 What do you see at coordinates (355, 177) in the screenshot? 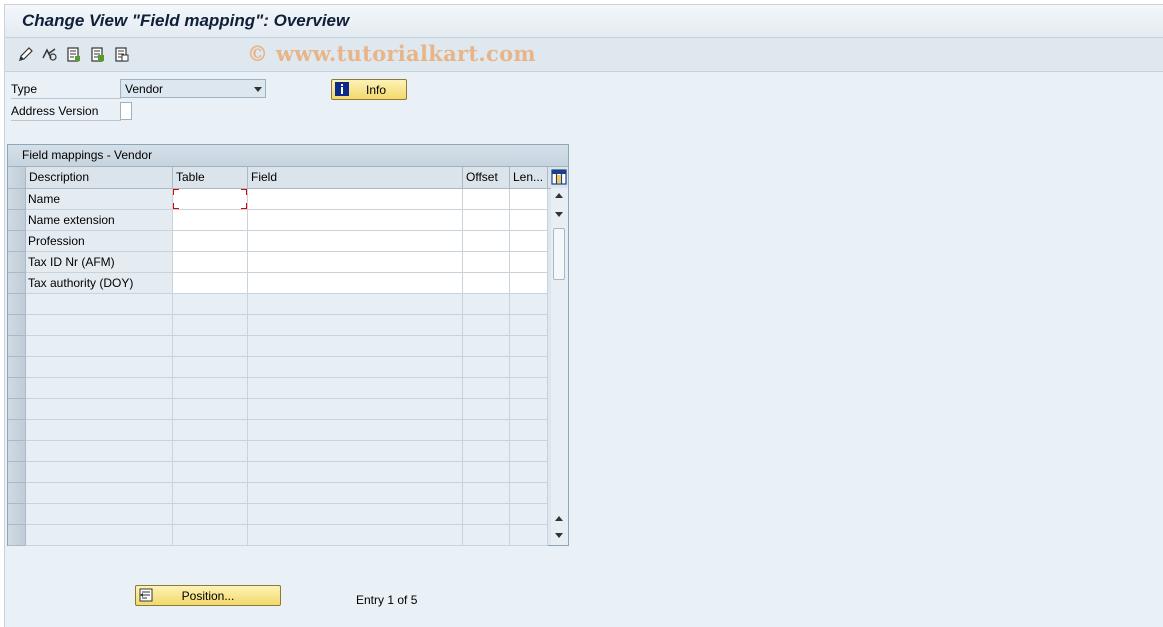
I see `column-header-field: Field` at bounding box center [355, 177].